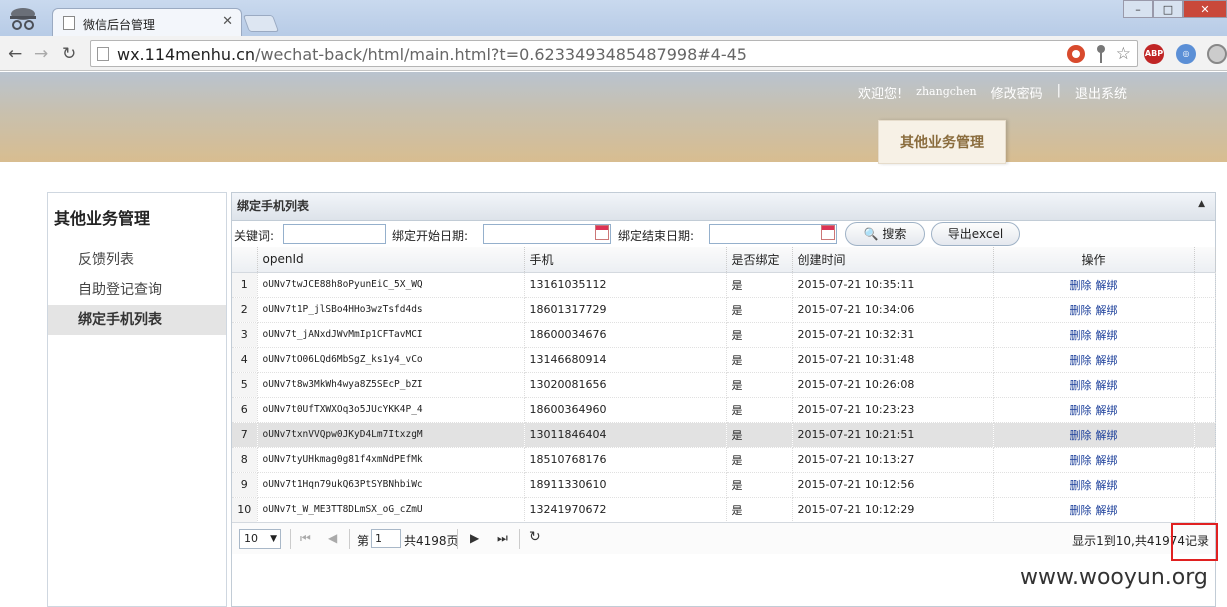 This screenshot has width=1227, height=607. I want to click on phone-cell: 13161035112, so click(625, 285).